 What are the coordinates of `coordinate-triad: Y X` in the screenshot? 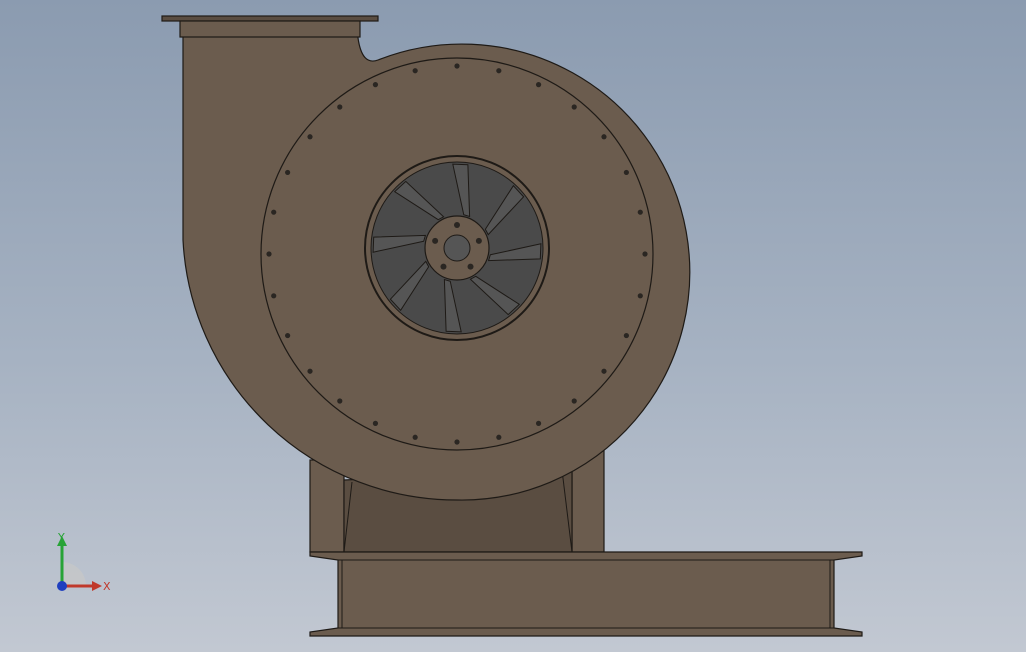 It's located at (84, 562).